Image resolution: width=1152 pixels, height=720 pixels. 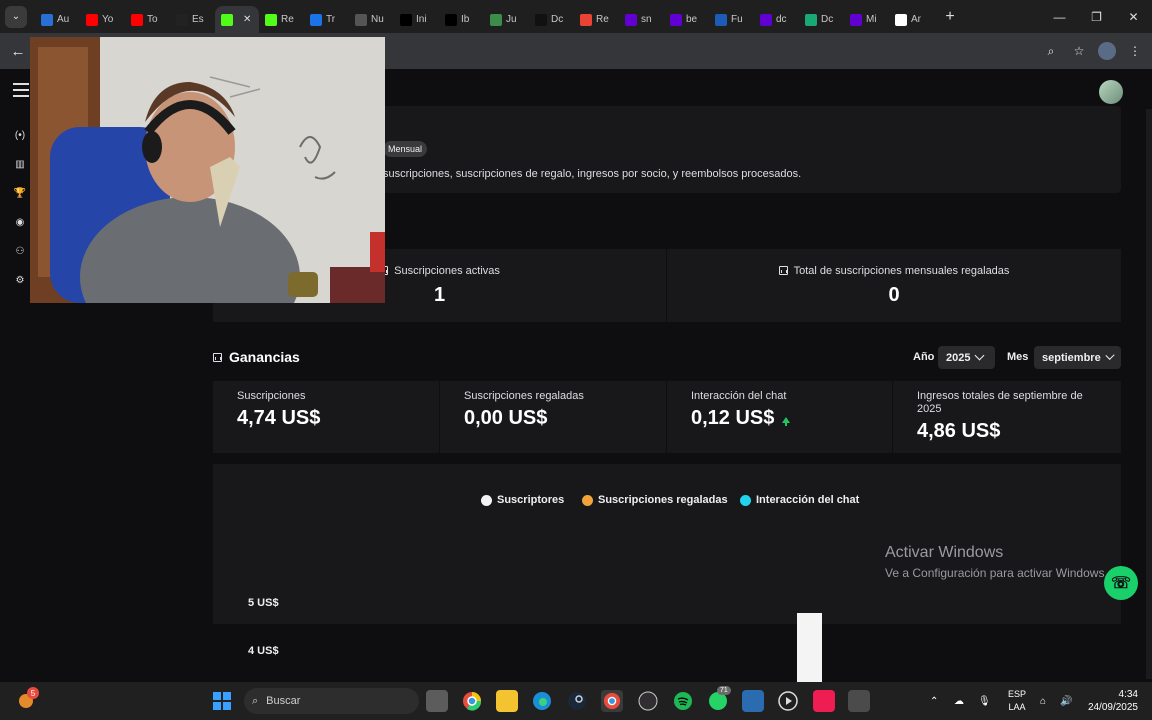 I want to click on legend-item-gifted: Suscripciones regaladas, so click(x=655, y=500).